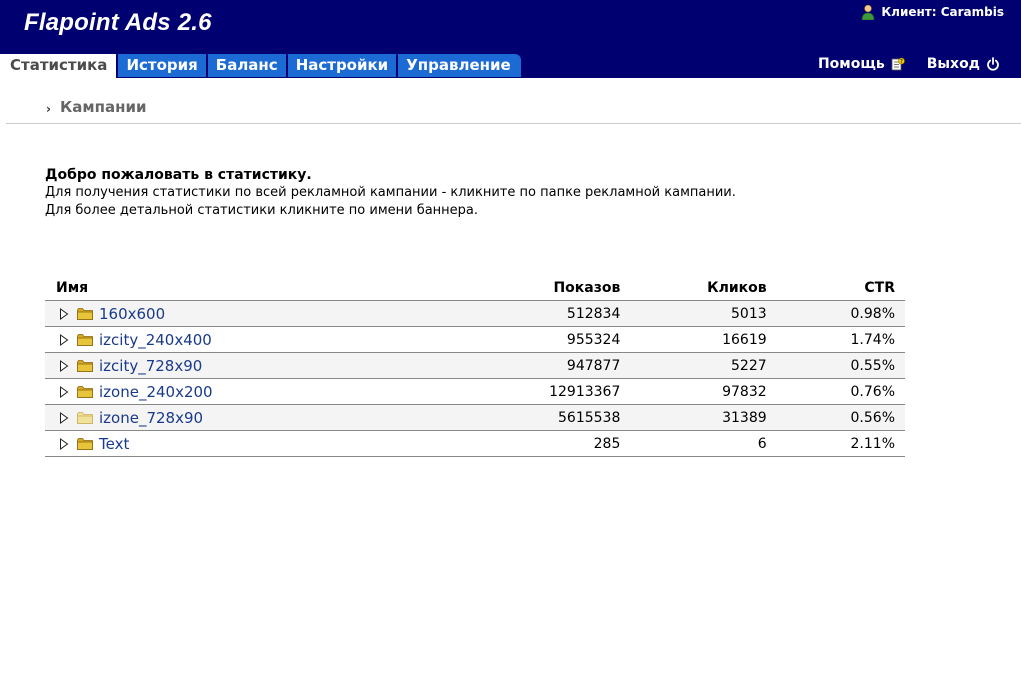 The image size is (1021, 685). Describe the element at coordinates (545, 391) in the screenshot. I see `shows-cell: 12913367` at that location.